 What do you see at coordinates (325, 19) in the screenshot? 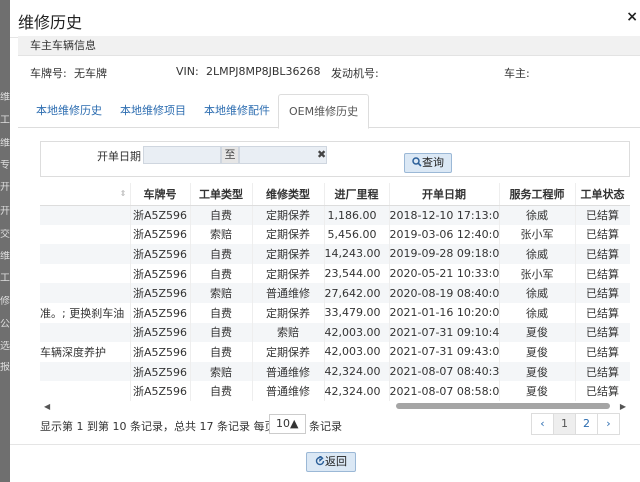
I see `modal-header: 维修历史 ×` at bounding box center [325, 19].